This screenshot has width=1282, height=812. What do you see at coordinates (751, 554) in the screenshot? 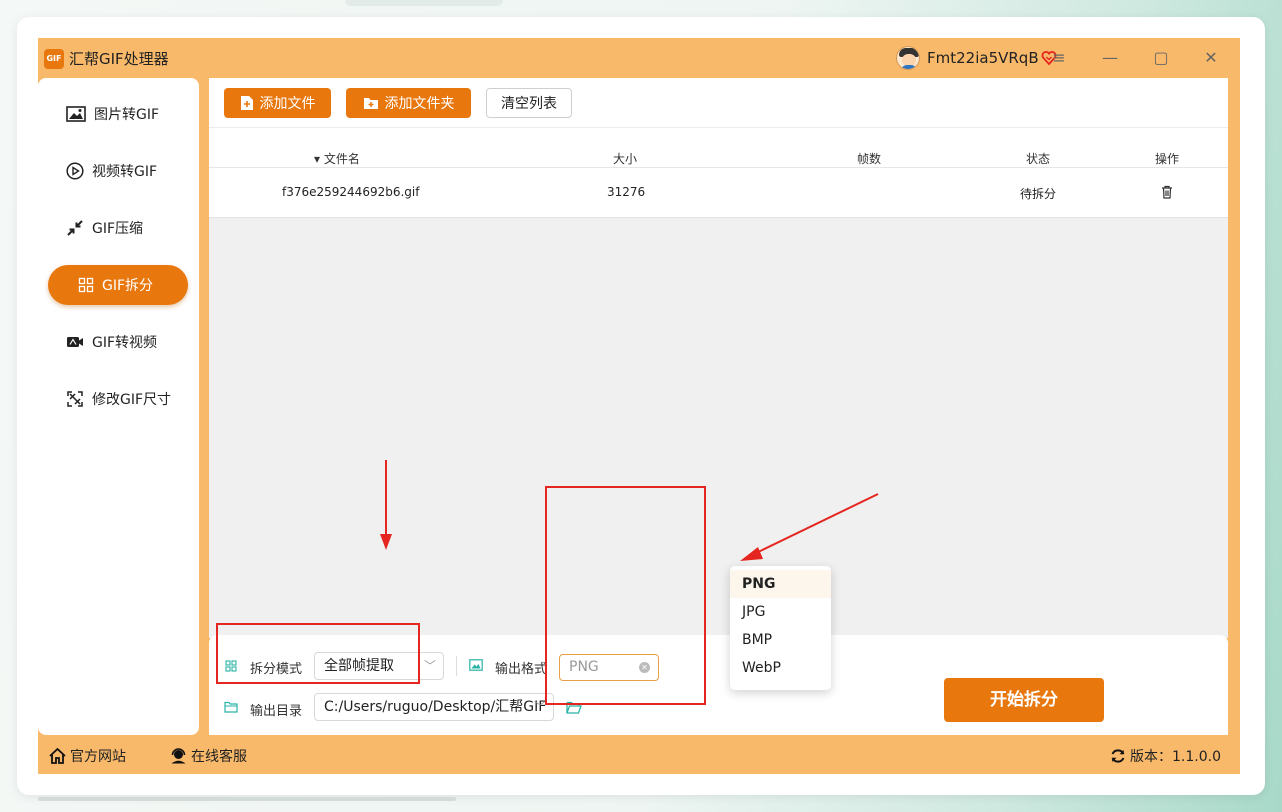
I see `annotation-arrowhead-left` at bounding box center [751, 554].